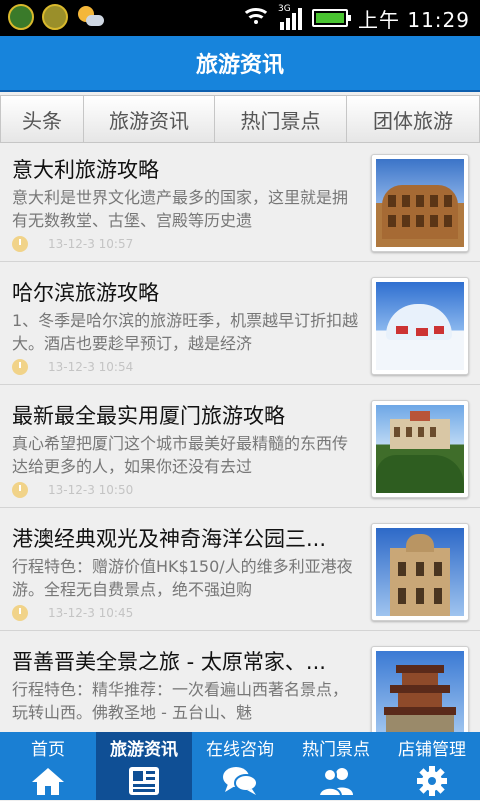 The image size is (480, 801). I want to click on page-title: 旅游资讯, so click(239, 65).